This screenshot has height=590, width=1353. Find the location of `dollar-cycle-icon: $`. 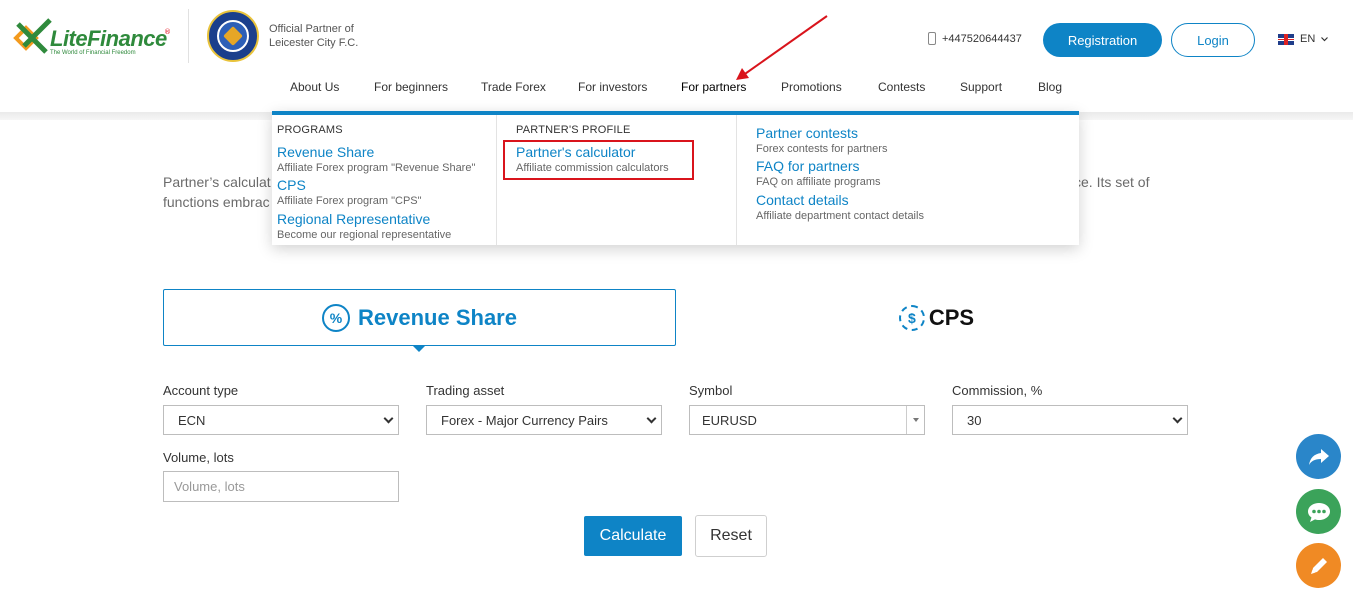

dollar-cycle-icon: $ is located at coordinates (911, 317).